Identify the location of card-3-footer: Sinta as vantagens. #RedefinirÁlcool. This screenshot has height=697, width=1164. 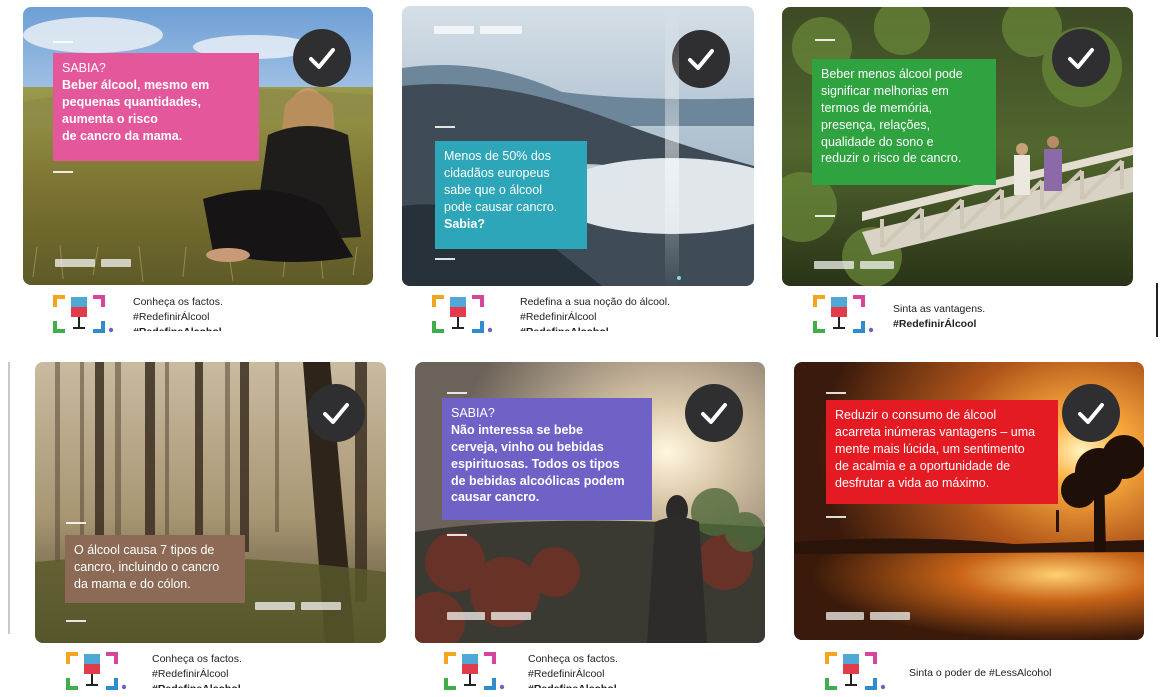
(963, 313).